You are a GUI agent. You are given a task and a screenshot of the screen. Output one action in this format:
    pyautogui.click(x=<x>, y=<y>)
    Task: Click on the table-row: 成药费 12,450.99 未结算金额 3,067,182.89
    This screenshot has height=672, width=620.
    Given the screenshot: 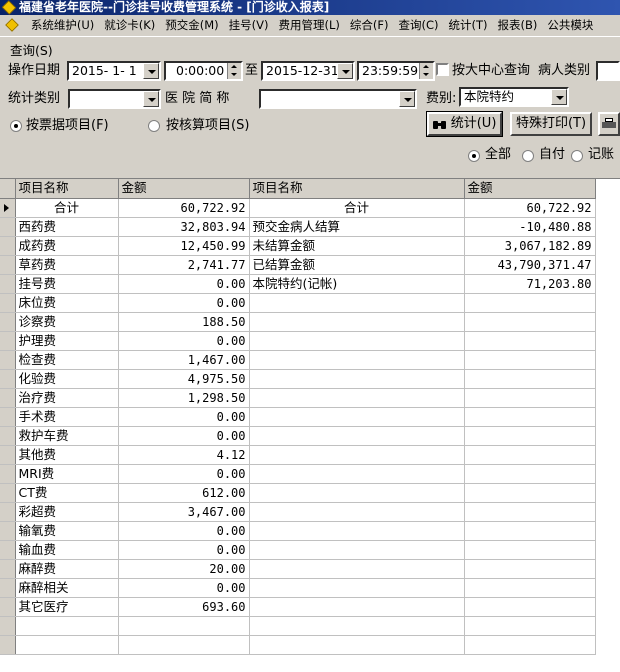 What is the action you would take?
    pyautogui.click(x=298, y=246)
    